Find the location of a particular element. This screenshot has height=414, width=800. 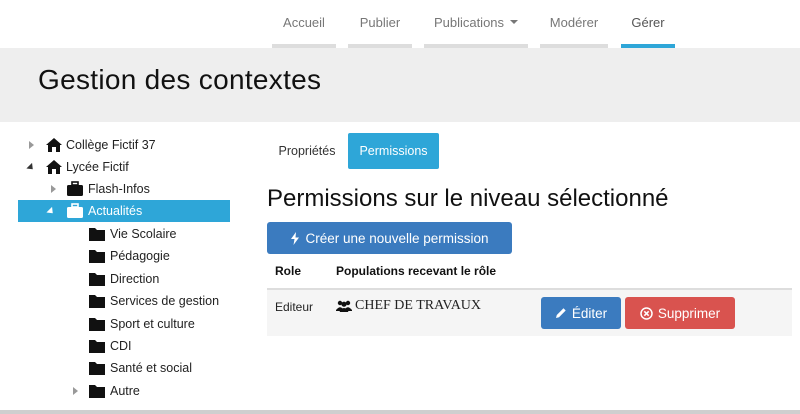

nav-accueil-label: Accueil is located at coordinates (304, 22).